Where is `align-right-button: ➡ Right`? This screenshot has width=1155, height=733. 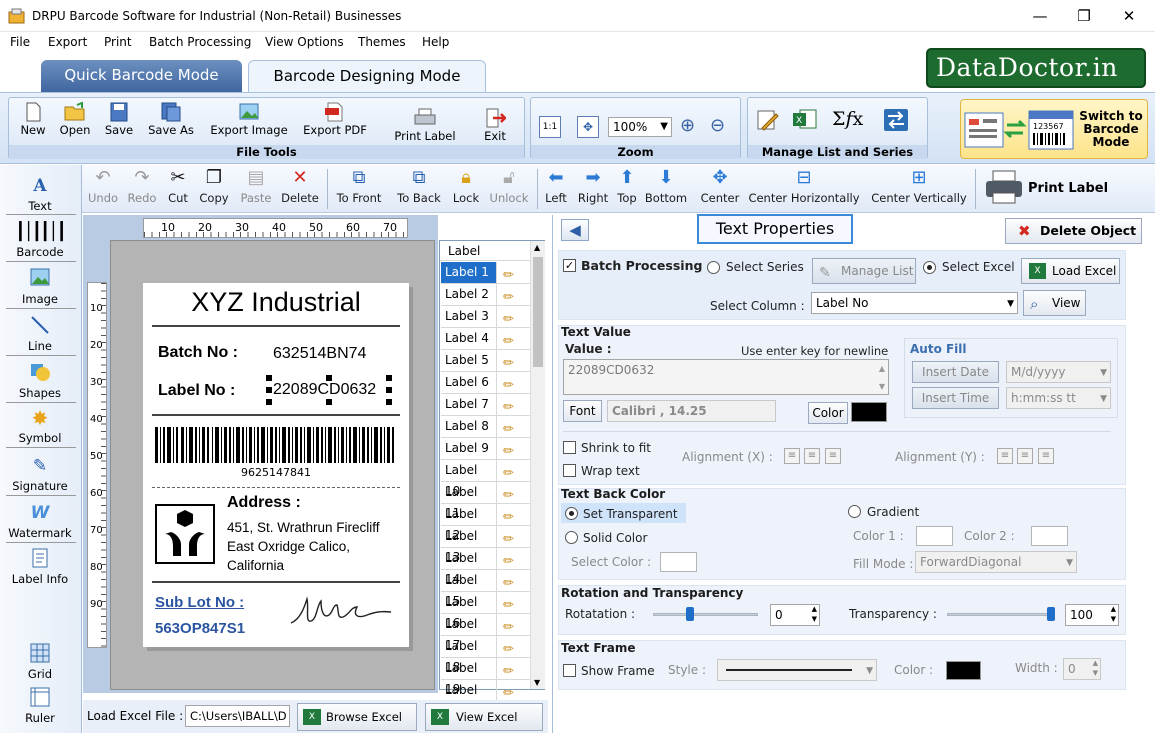
align-right-button: ➡ Right is located at coordinates (593, 186).